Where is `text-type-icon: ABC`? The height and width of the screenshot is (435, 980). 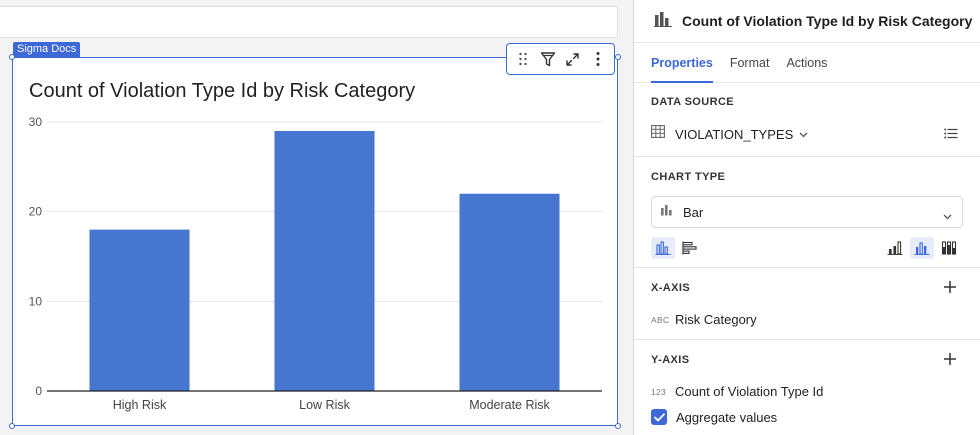
text-type-icon: ABC is located at coordinates (660, 319).